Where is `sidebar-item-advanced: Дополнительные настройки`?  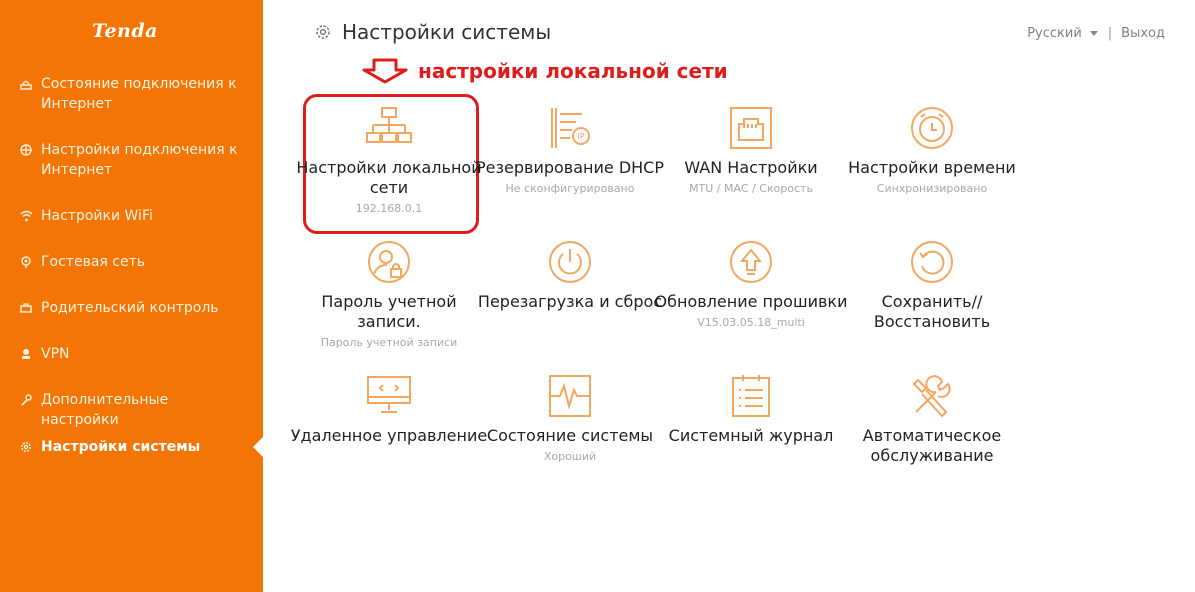 sidebar-item-advanced: Дополнительные настройки is located at coordinates (135, 410).